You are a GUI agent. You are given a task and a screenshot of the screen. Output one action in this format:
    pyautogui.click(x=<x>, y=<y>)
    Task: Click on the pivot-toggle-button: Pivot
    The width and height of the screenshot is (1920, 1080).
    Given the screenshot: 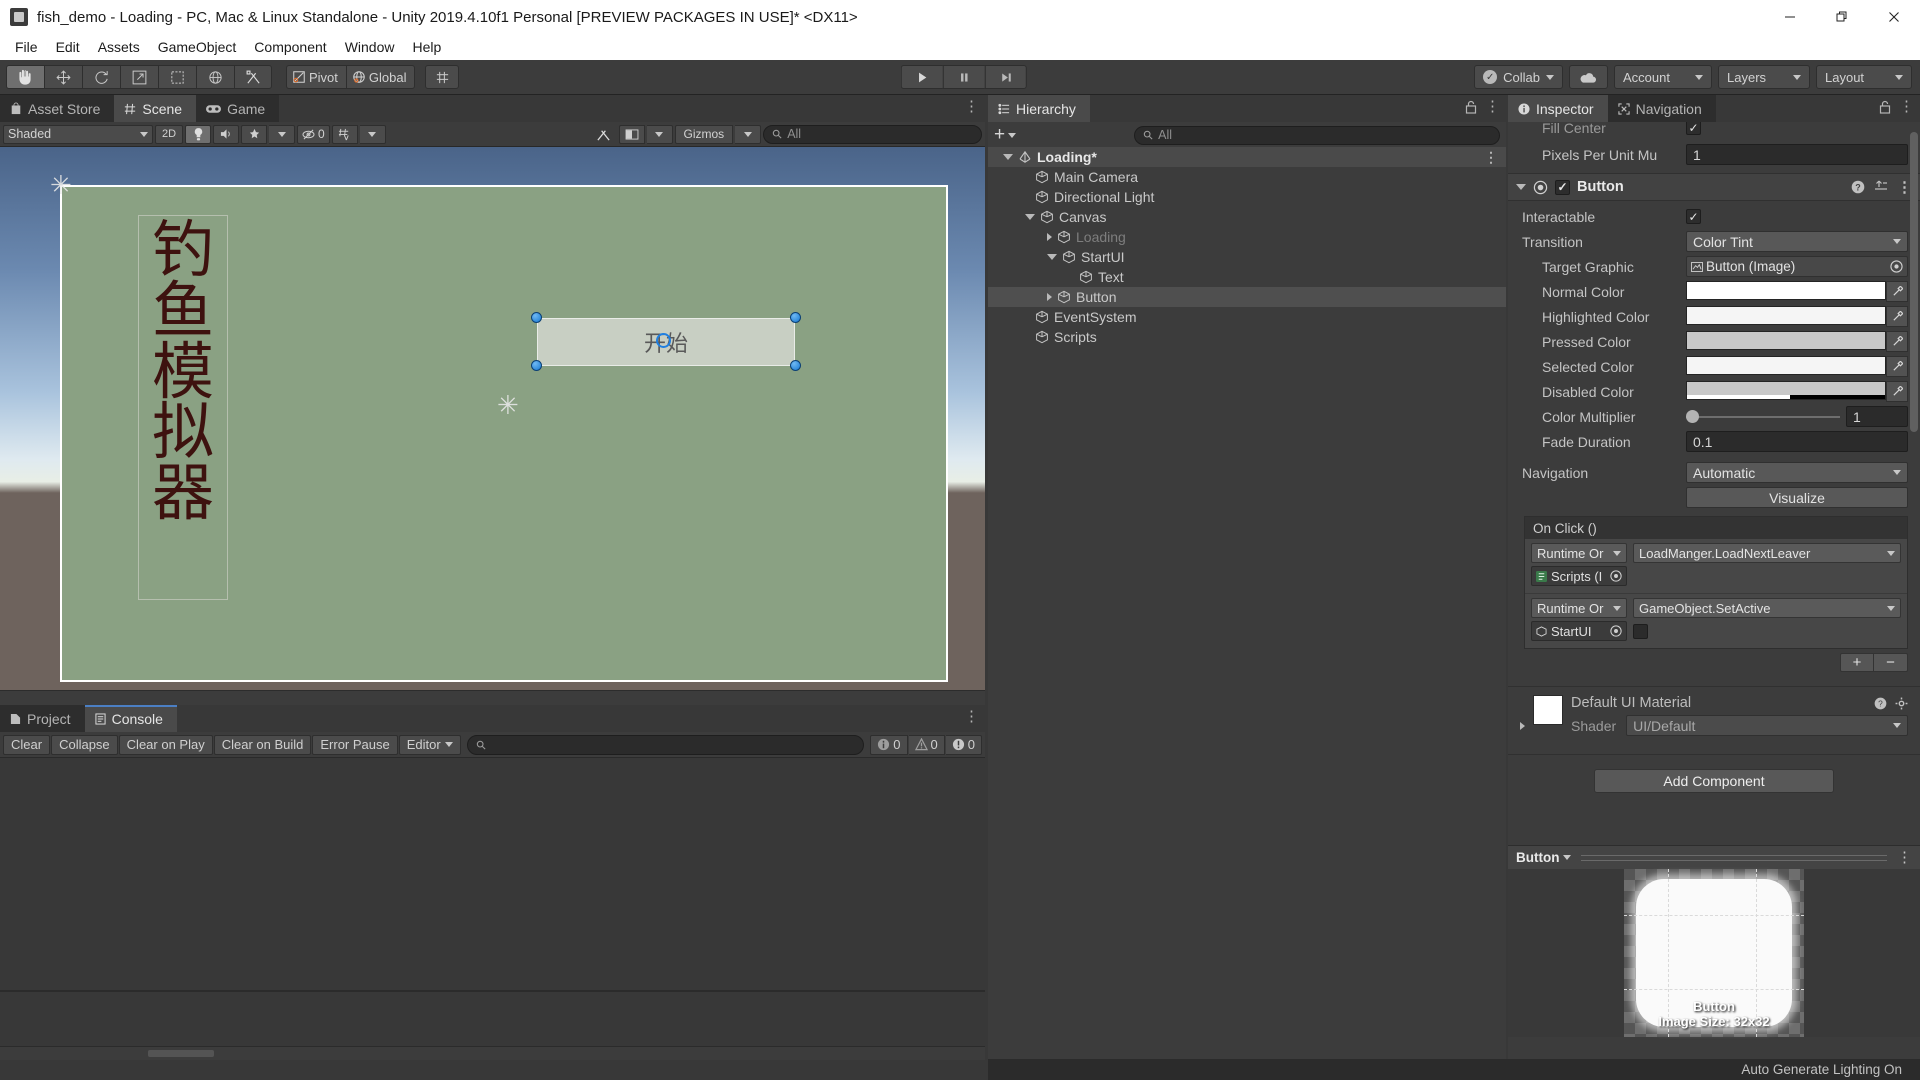 What is the action you would take?
    pyautogui.click(x=316, y=77)
    